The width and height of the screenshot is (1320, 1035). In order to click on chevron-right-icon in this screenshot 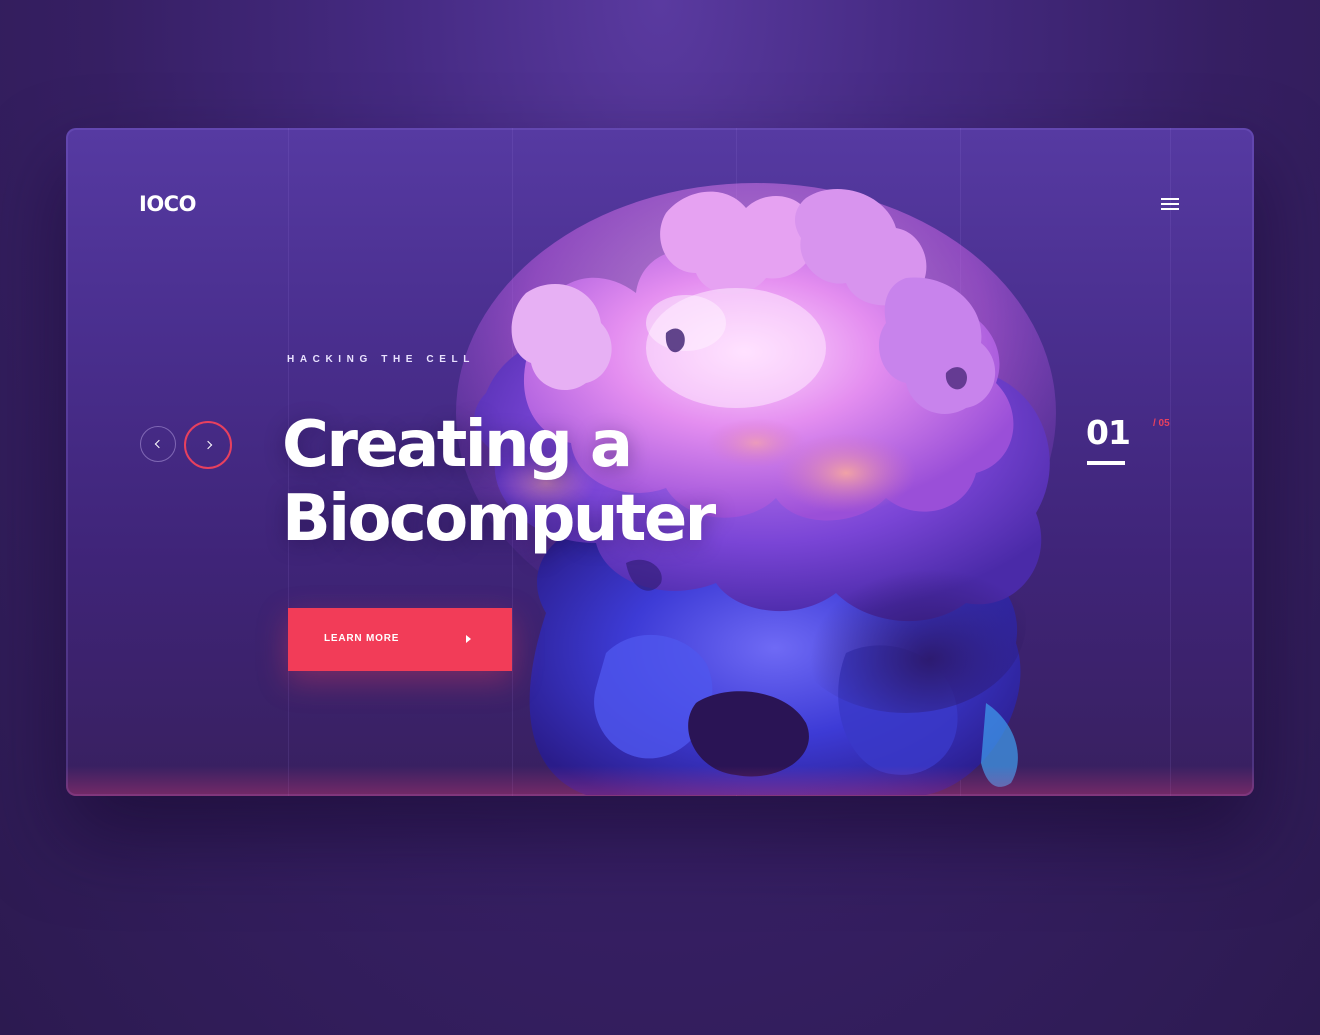, I will do `click(208, 445)`.